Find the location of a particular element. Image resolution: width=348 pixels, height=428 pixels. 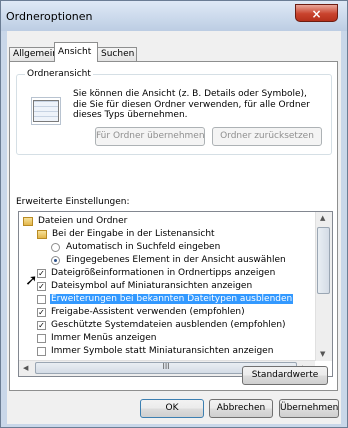

scroll-down-icon: ▼ is located at coordinates (322, 354).